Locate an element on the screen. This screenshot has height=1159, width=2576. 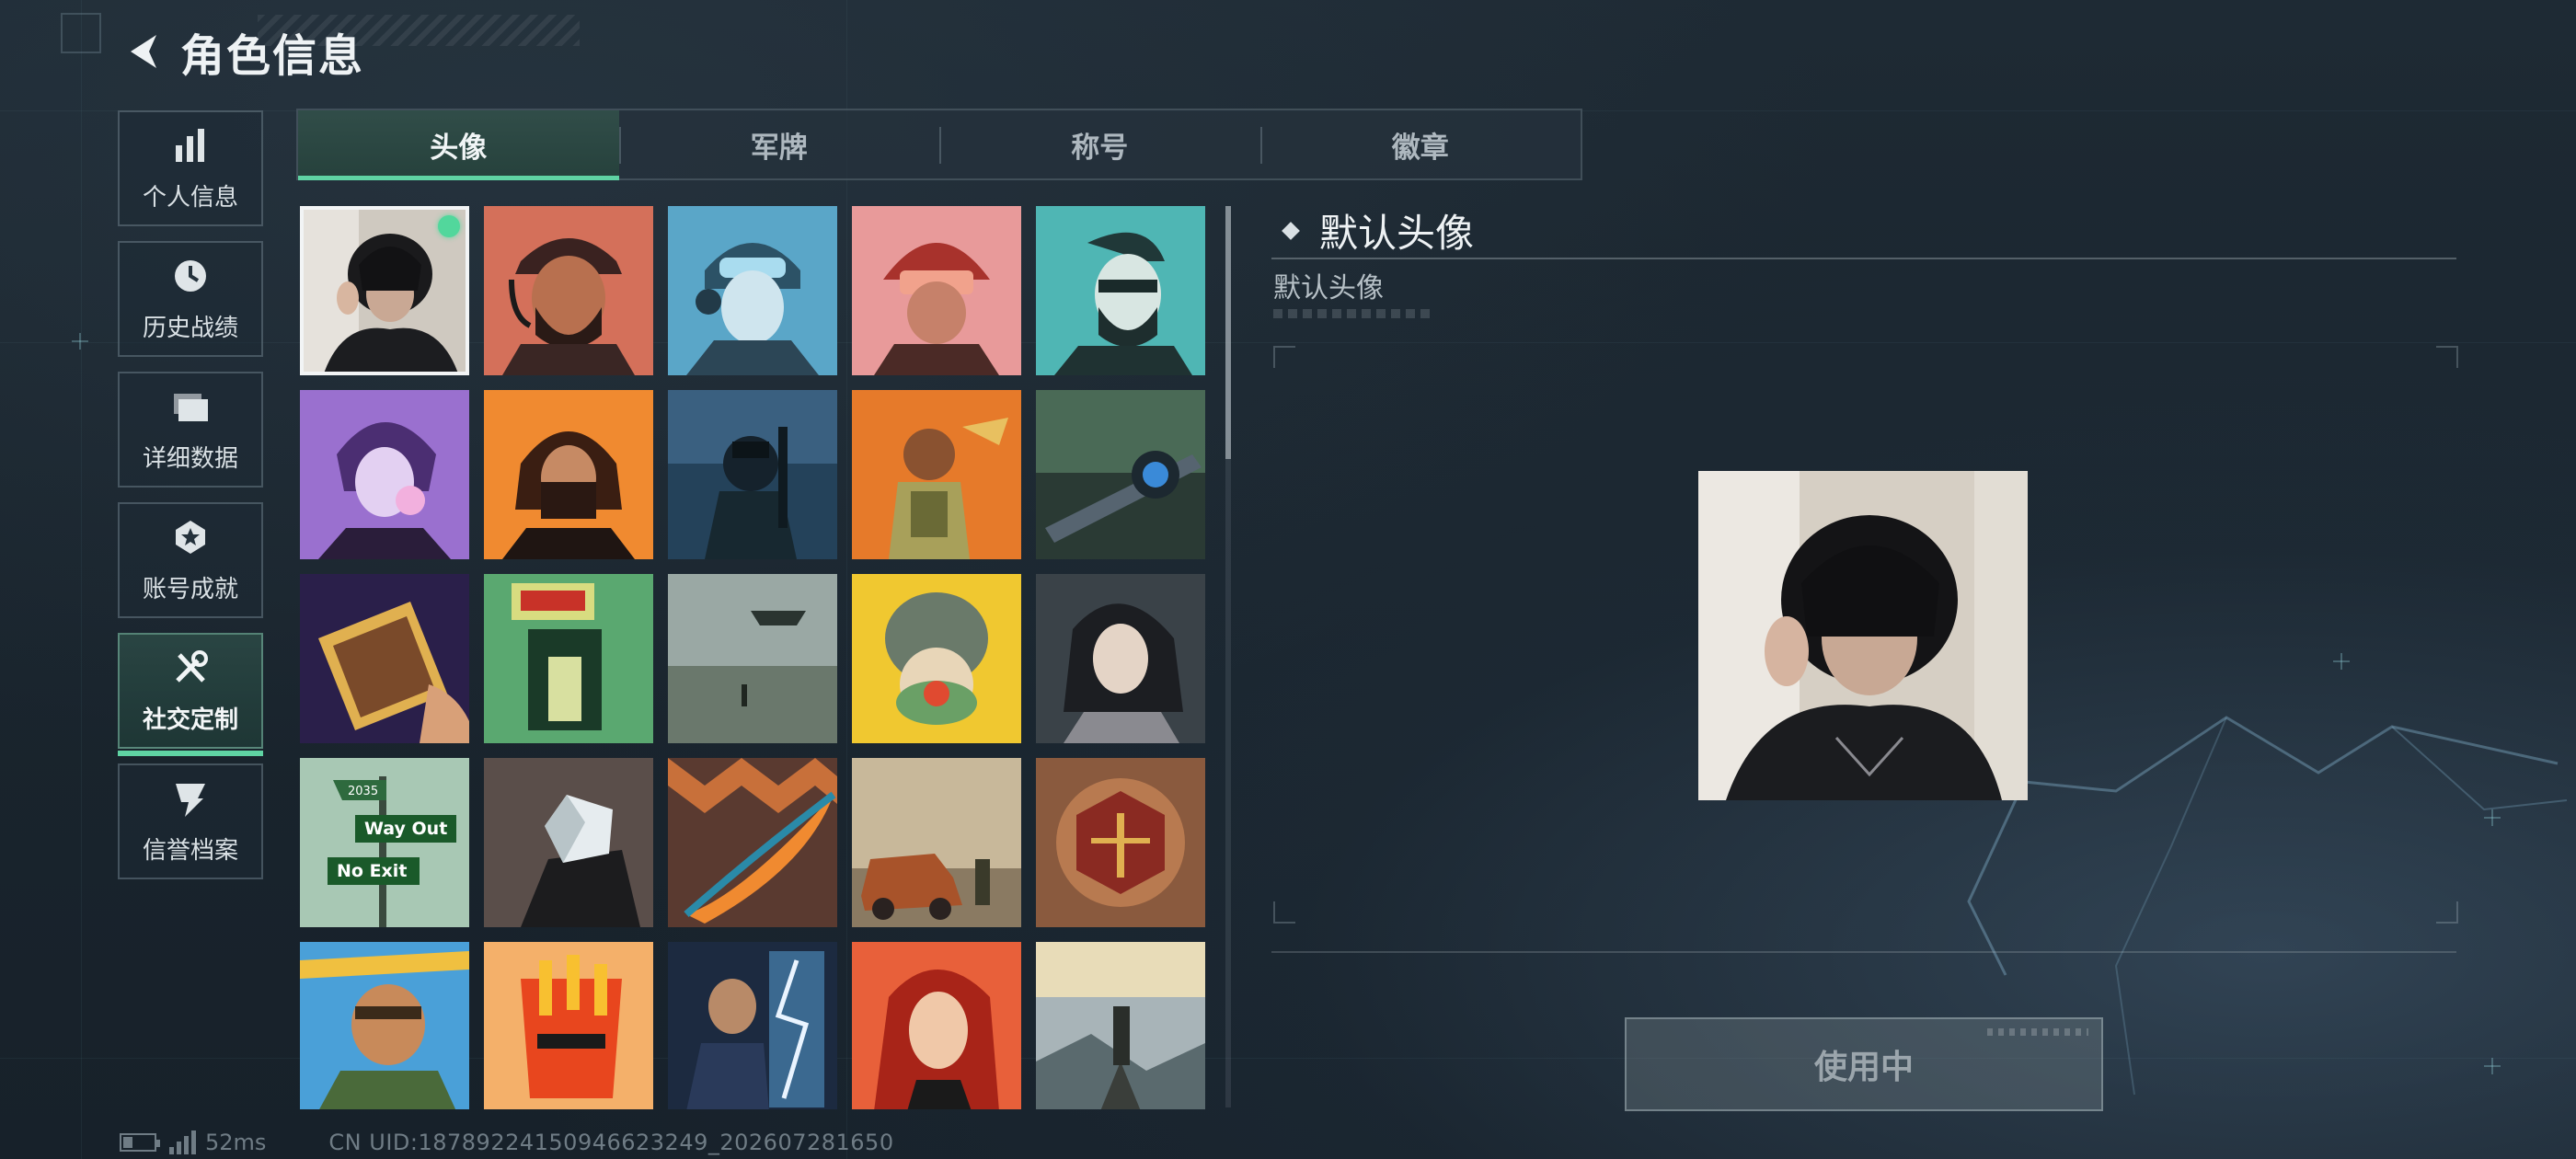
sidebar-item-reputation: 信誉档案 is located at coordinates (190, 821).